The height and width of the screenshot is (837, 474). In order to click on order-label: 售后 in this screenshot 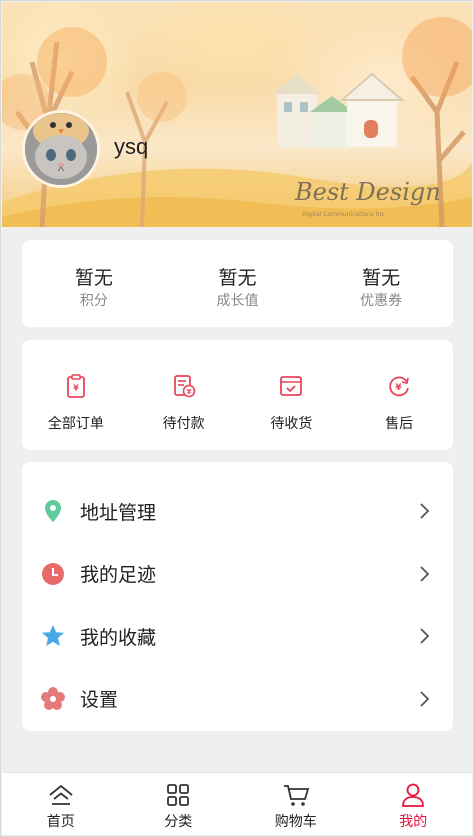, I will do `click(399, 424)`.